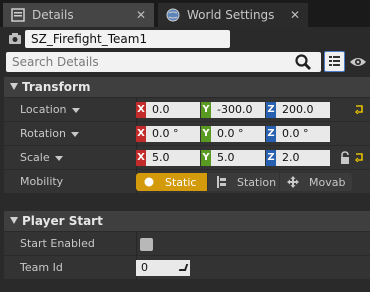 This screenshot has width=370, height=292. I want to click on mobility-row: Mobility Static Station Movab, so click(187, 182).